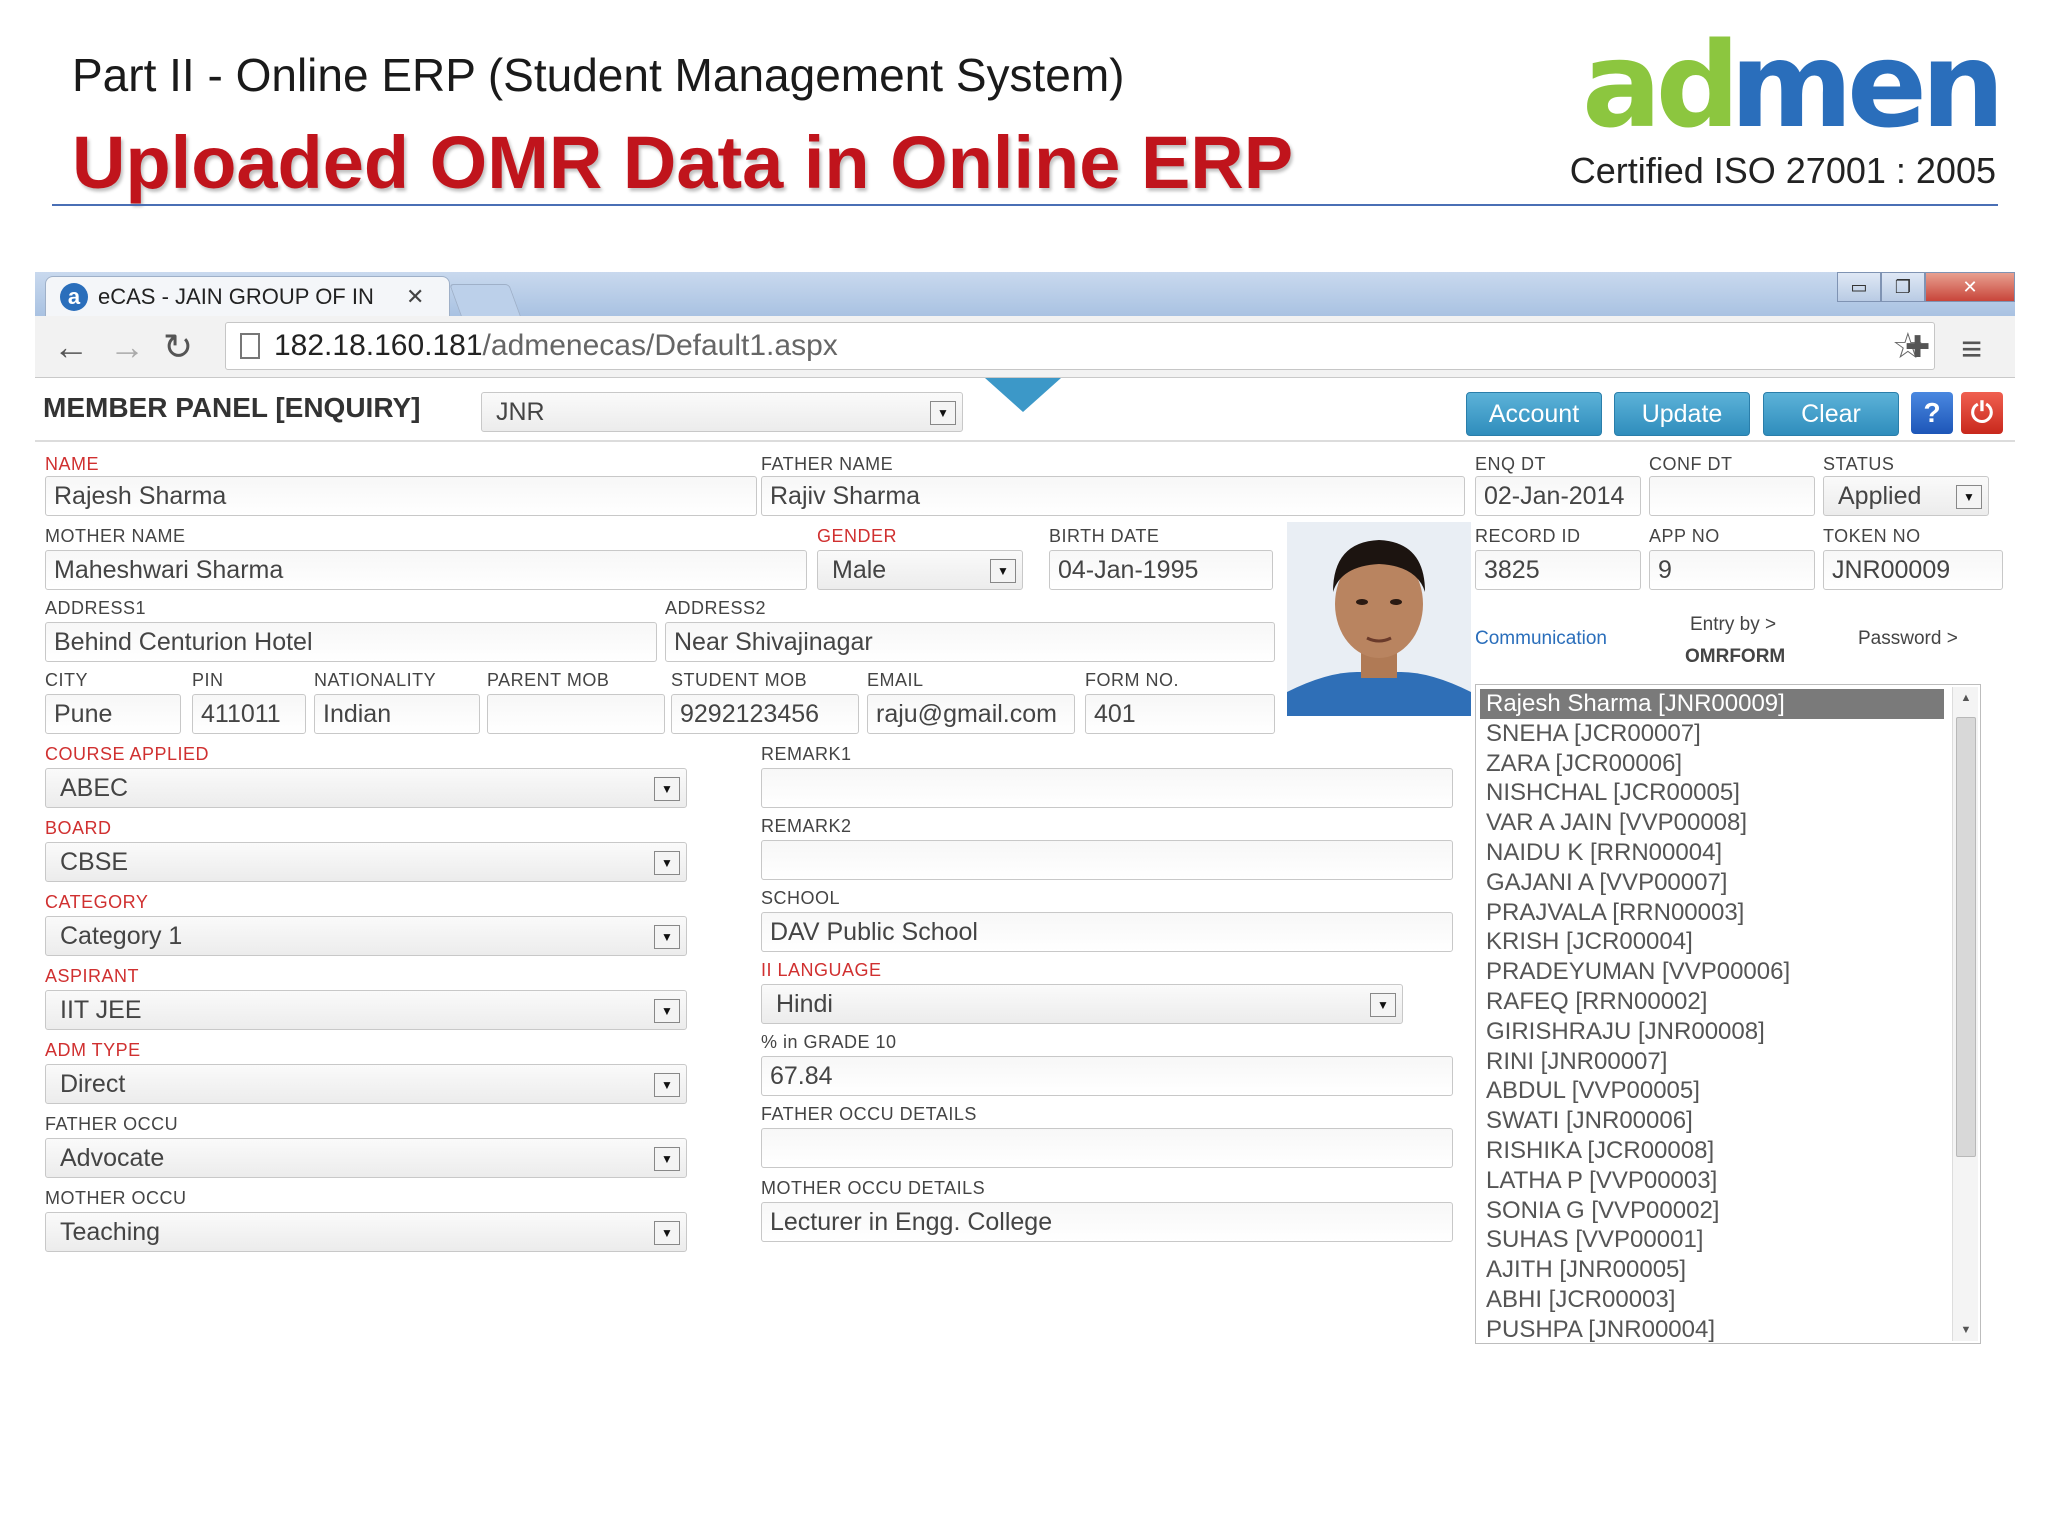  Describe the element at coordinates (366, 1010) in the screenshot. I see `aspirant-select: IIT JEE ▼` at that location.